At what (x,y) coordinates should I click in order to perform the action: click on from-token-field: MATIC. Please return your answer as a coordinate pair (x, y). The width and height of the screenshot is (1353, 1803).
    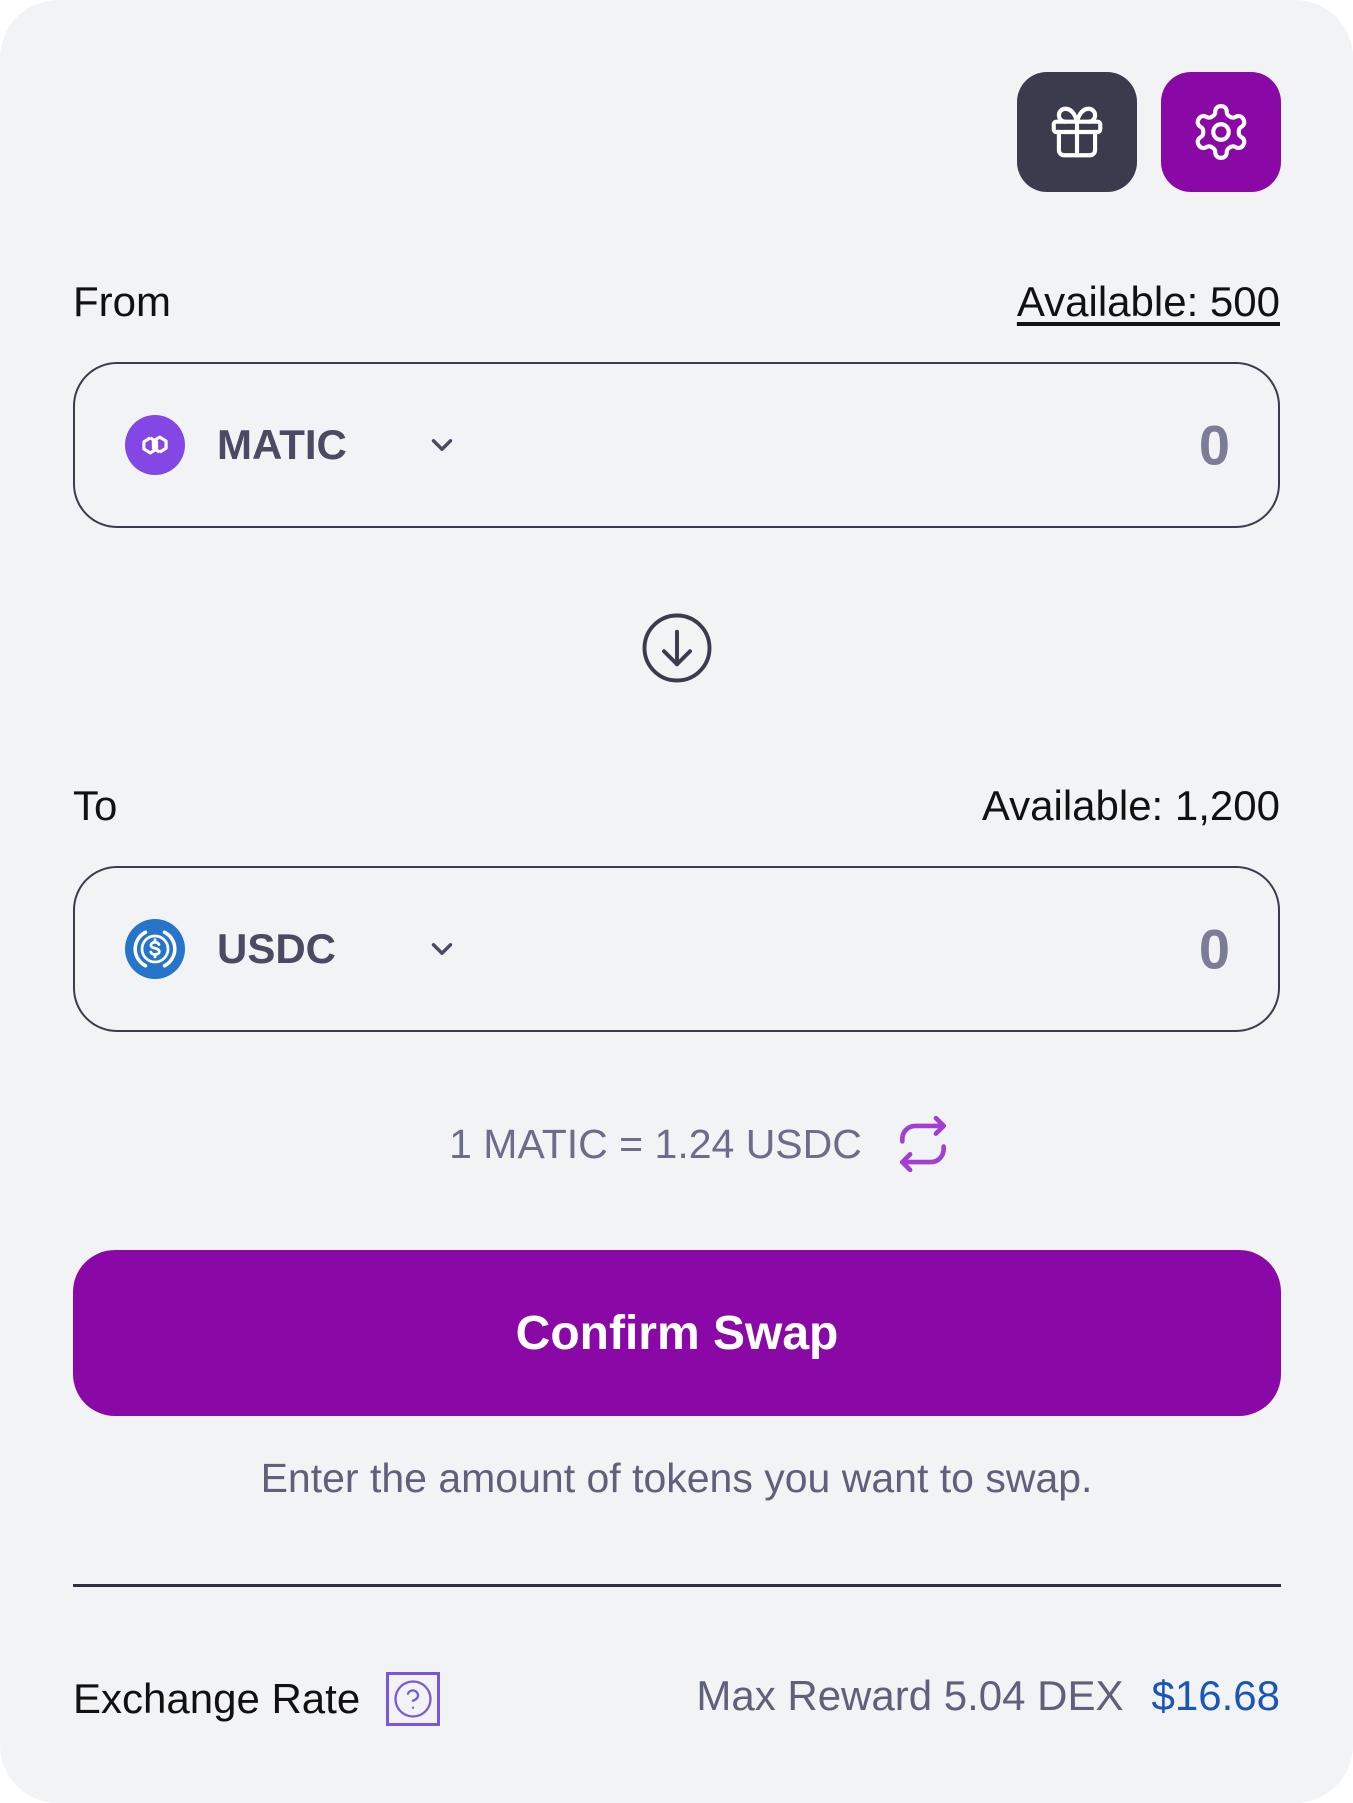
    Looking at the image, I should click on (676, 445).